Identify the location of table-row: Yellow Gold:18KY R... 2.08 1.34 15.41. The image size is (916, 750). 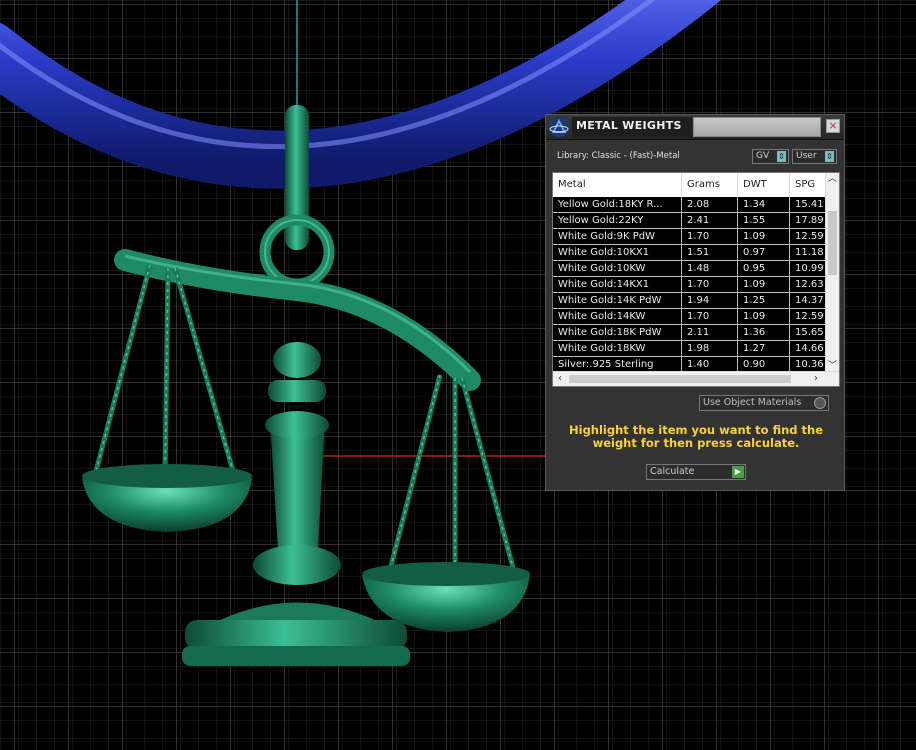
(690, 205).